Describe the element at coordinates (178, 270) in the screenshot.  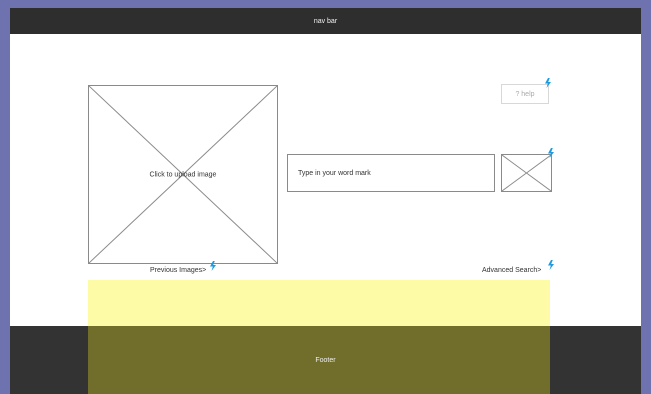
I see `previous-images-link: Previous Images>` at that location.